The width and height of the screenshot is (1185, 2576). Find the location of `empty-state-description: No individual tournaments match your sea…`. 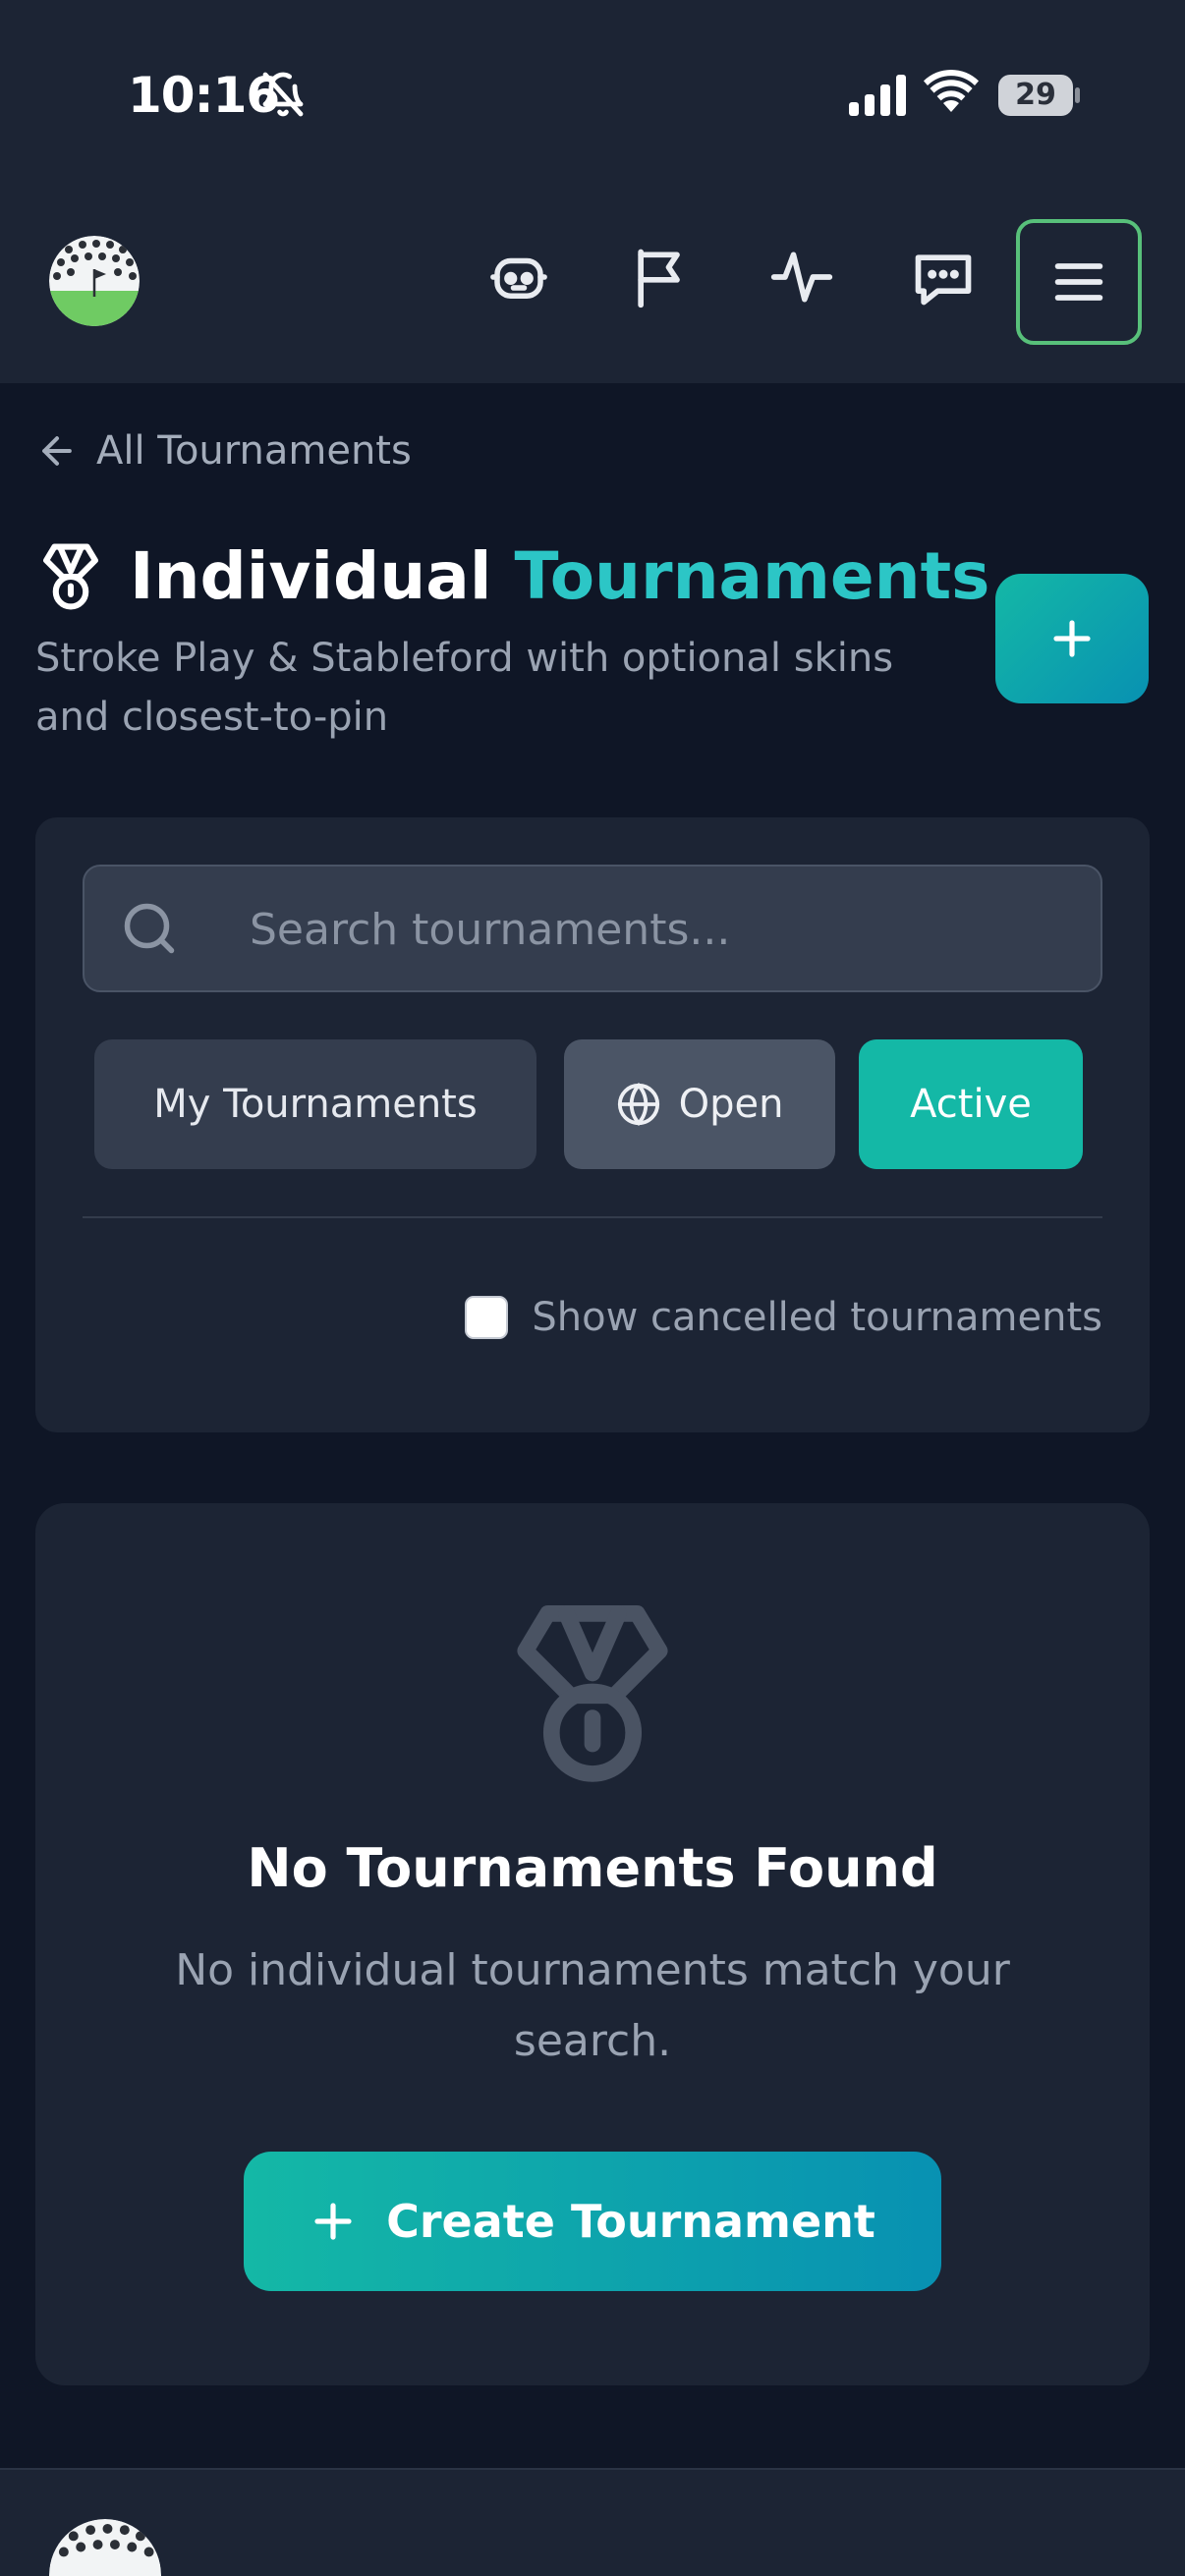

empty-state-description: No individual tournaments match your sea… is located at coordinates (592, 2005).